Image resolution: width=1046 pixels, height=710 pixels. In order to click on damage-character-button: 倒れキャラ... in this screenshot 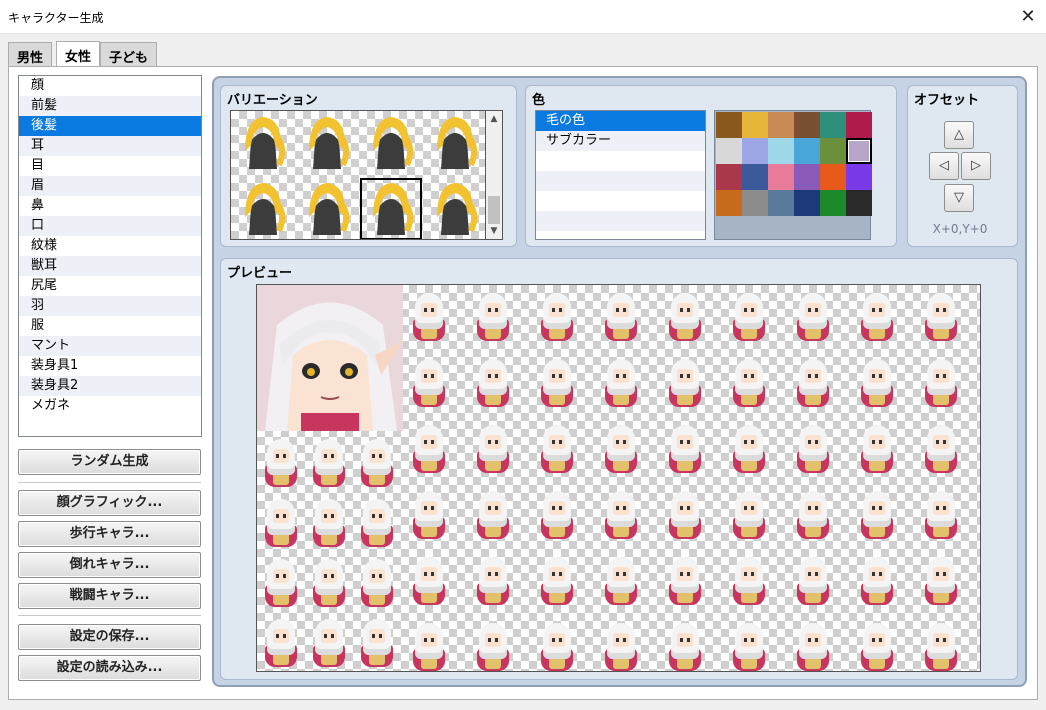, I will do `click(109, 565)`.